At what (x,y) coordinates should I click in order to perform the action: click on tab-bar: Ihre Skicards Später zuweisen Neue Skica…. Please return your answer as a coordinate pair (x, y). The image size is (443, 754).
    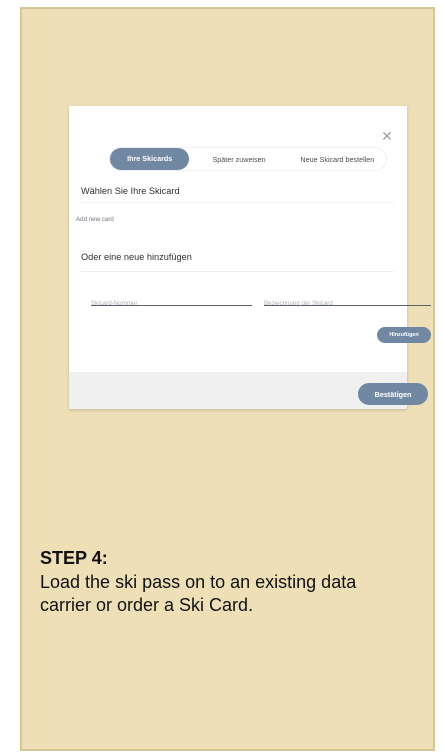
    Looking at the image, I should click on (248, 159).